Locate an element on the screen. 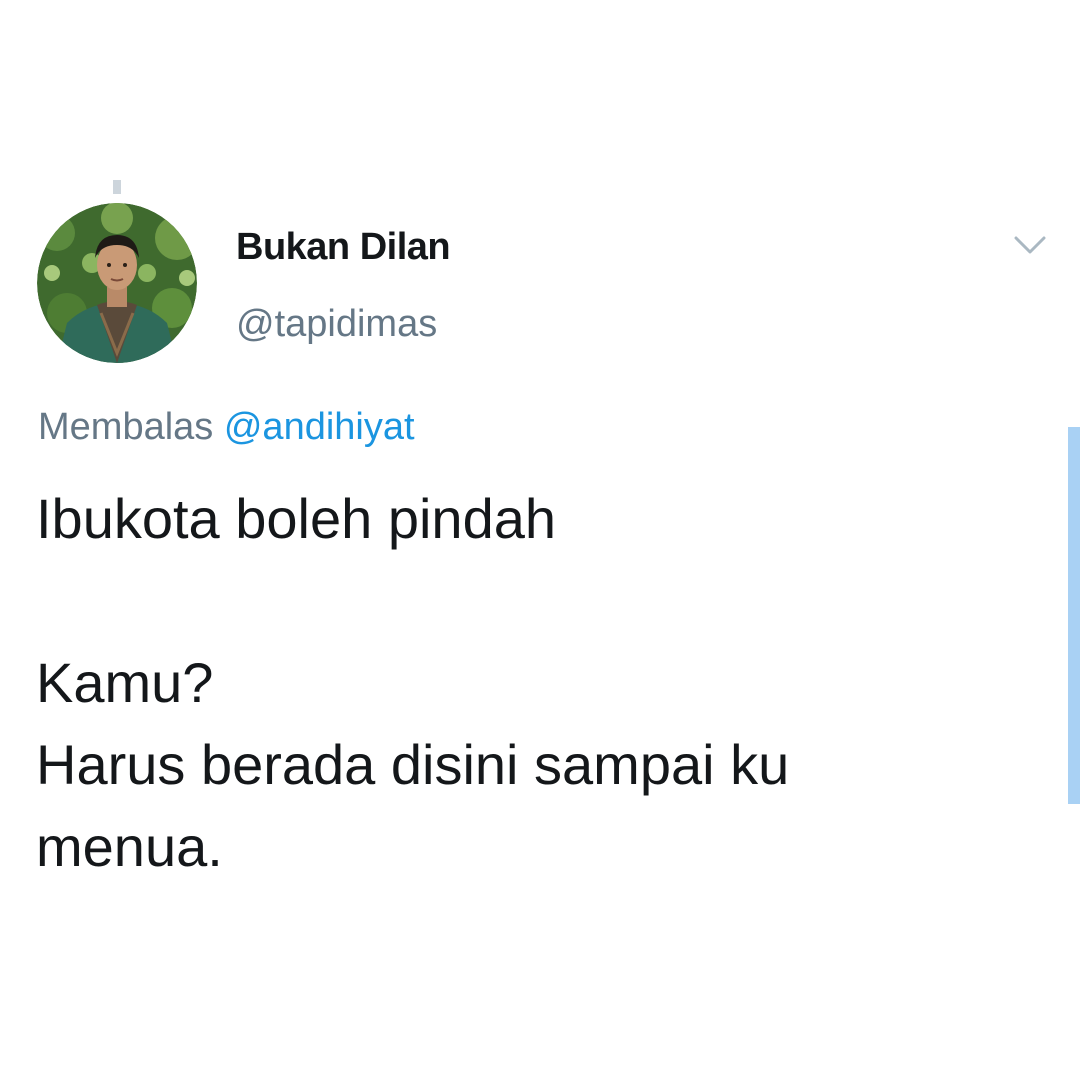 This screenshot has height=1080, width=1080. author-display-name: Bukan Dilan is located at coordinates (343, 247).